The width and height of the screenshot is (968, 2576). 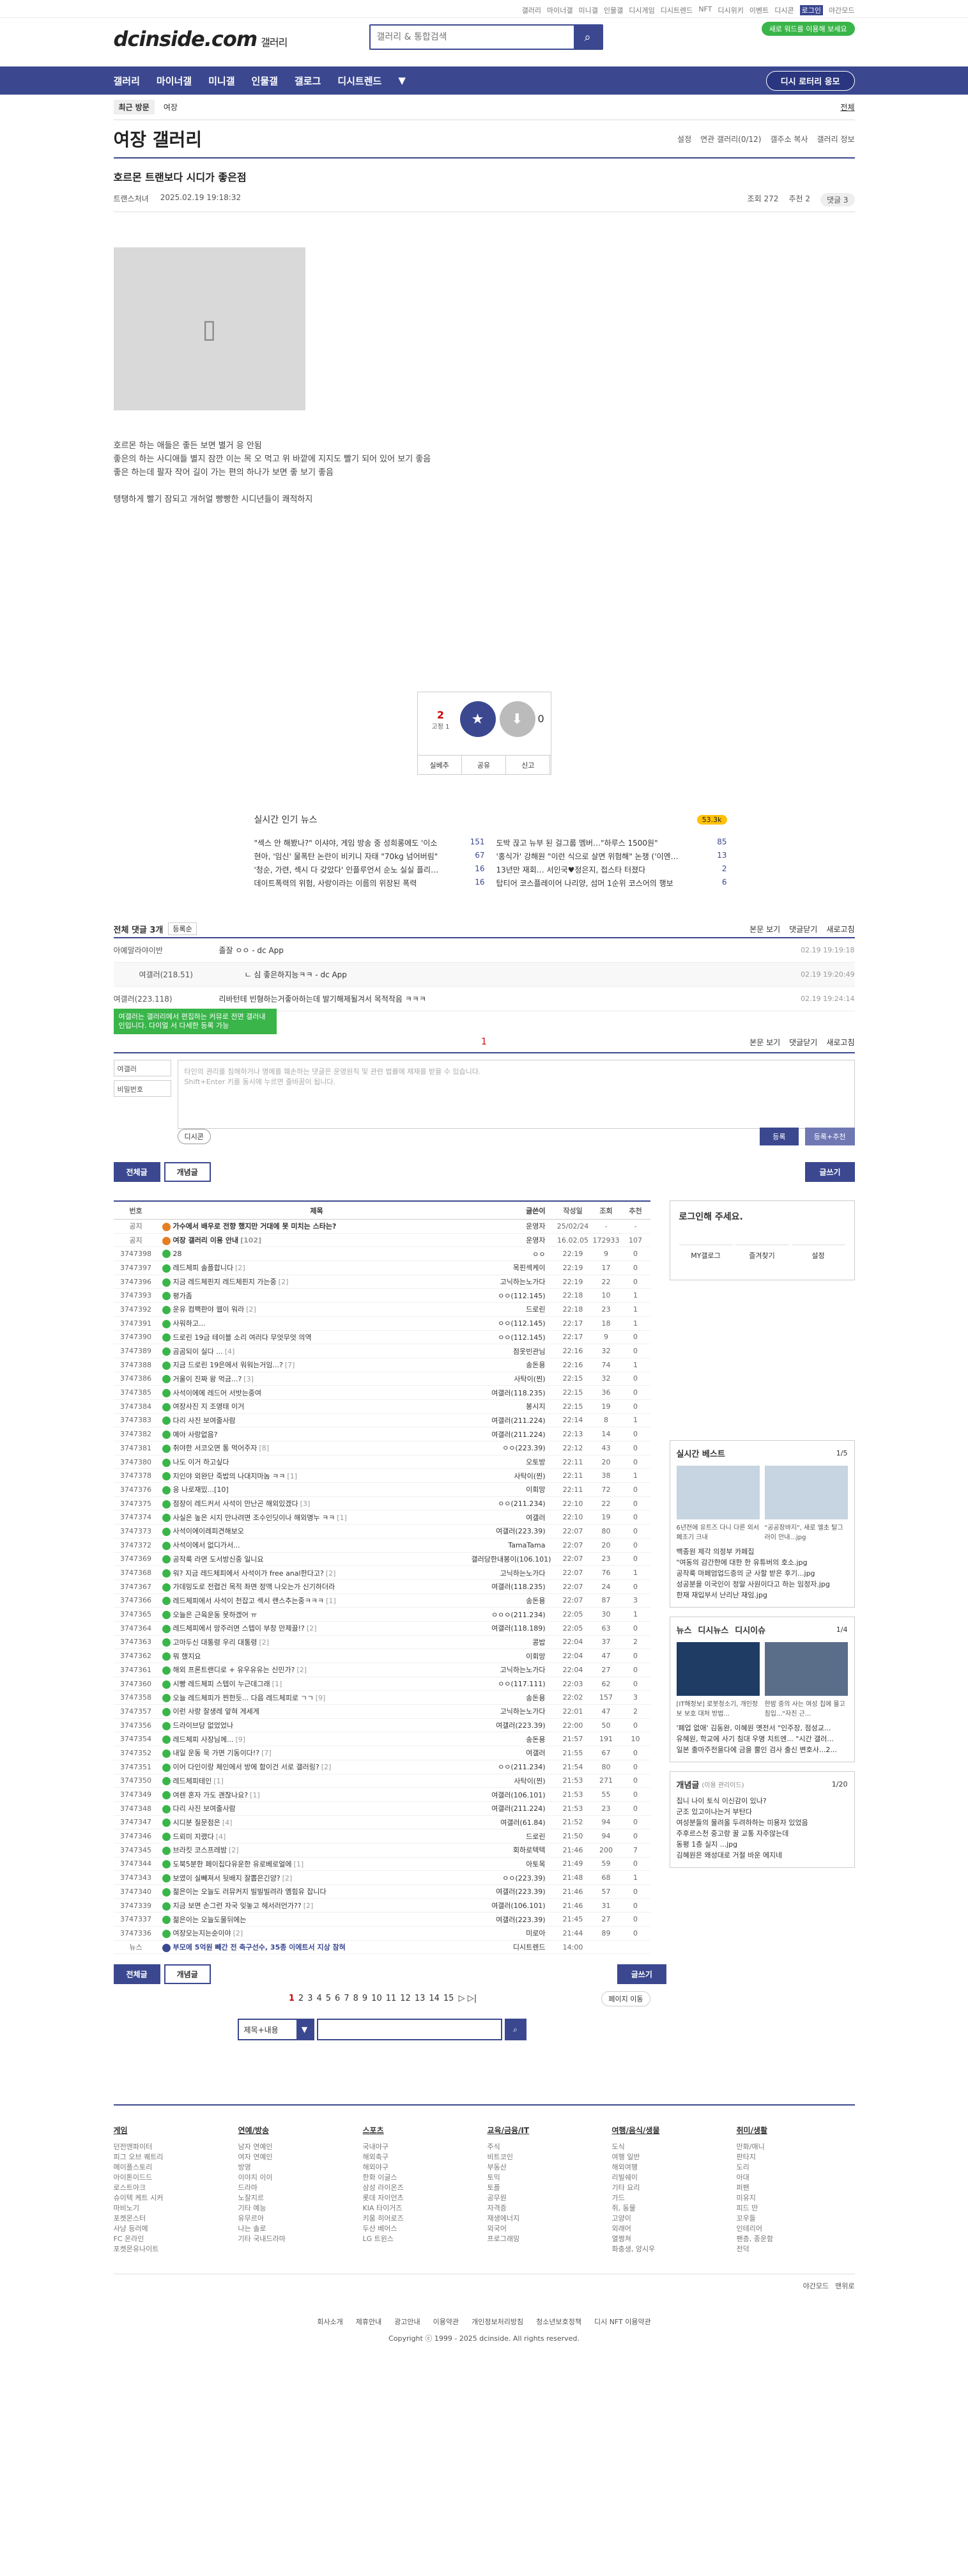 What do you see at coordinates (659, 2208) in the screenshot?
I see `footer-link: 쥐, 동물` at bounding box center [659, 2208].